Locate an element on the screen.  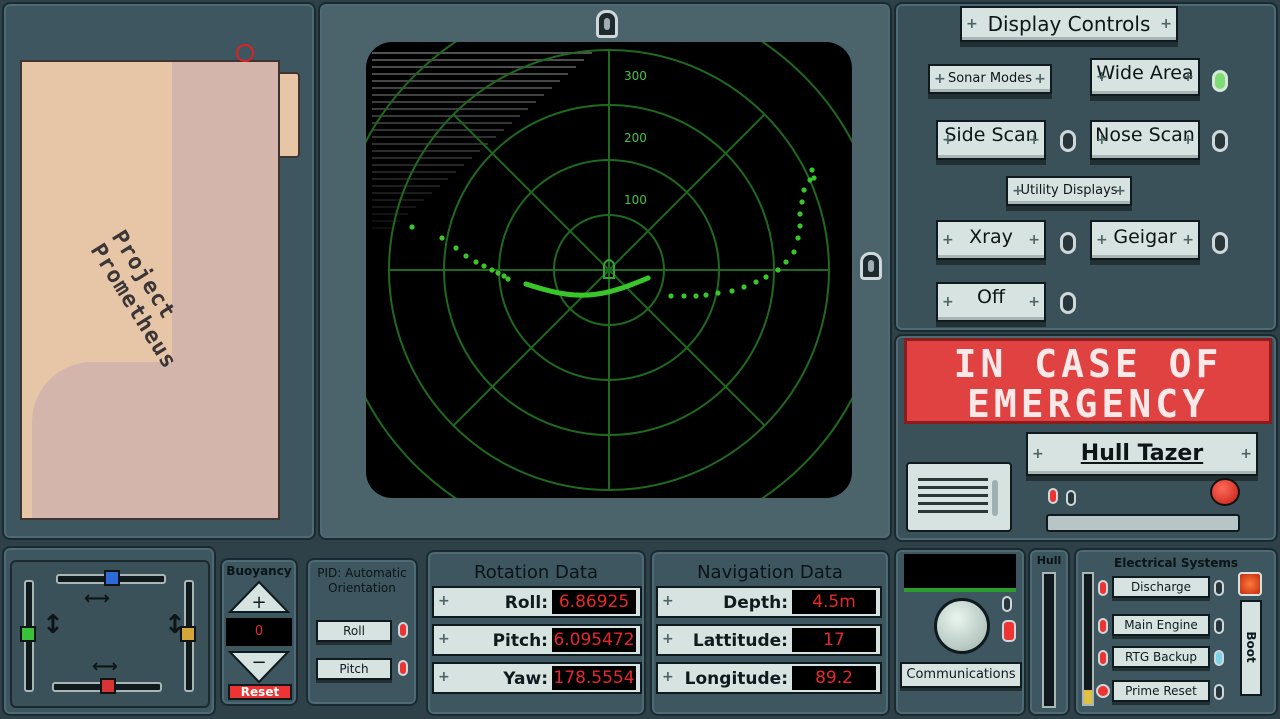
pid-pitch-button: Pitch is located at coordinates (354, 669).